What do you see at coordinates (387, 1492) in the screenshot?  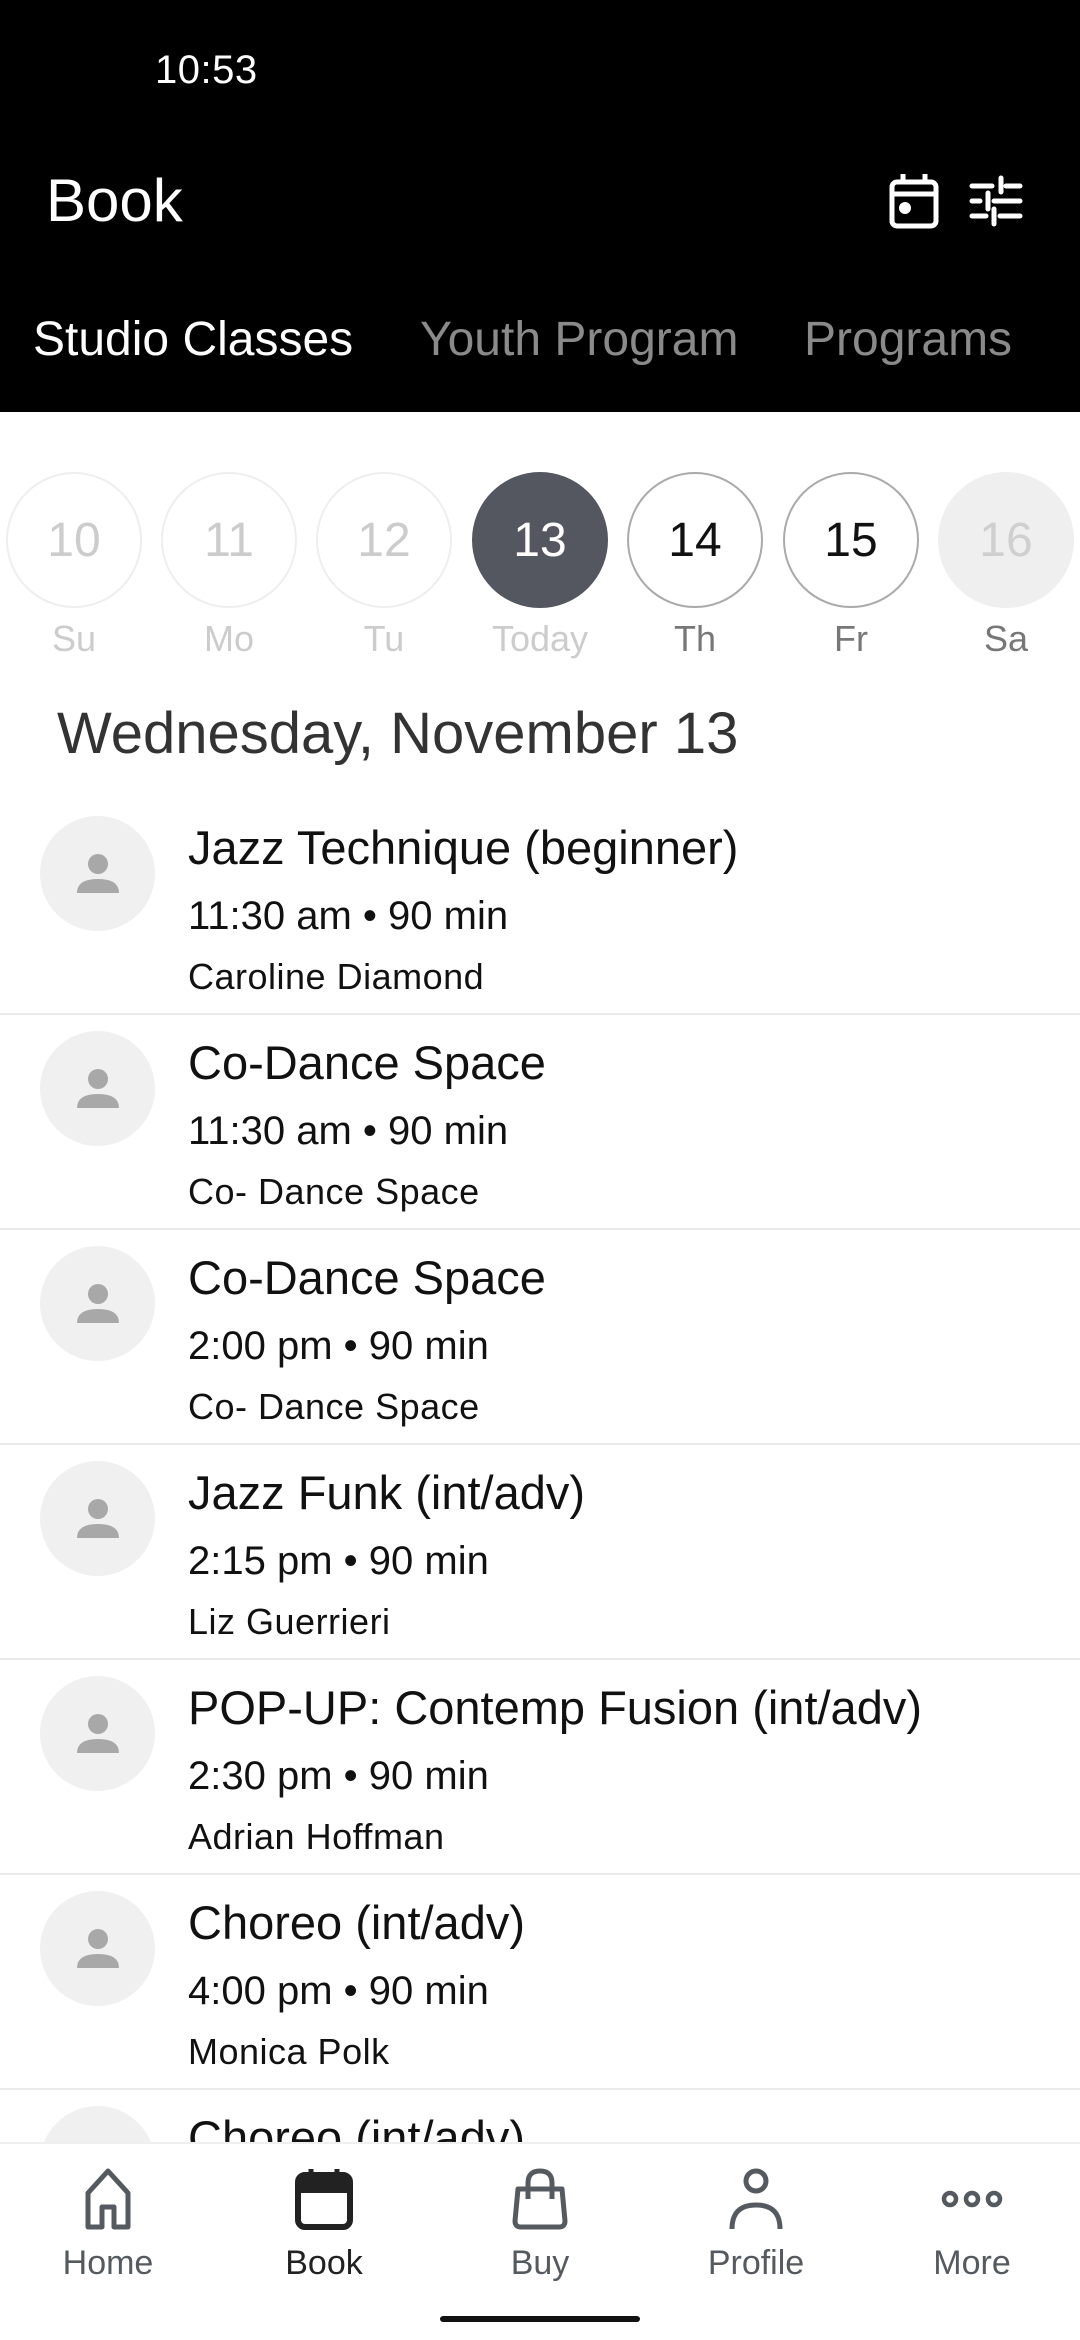 I see `class-name: Jazz Funk (int/adv)` at bounding box center [387, 1492].